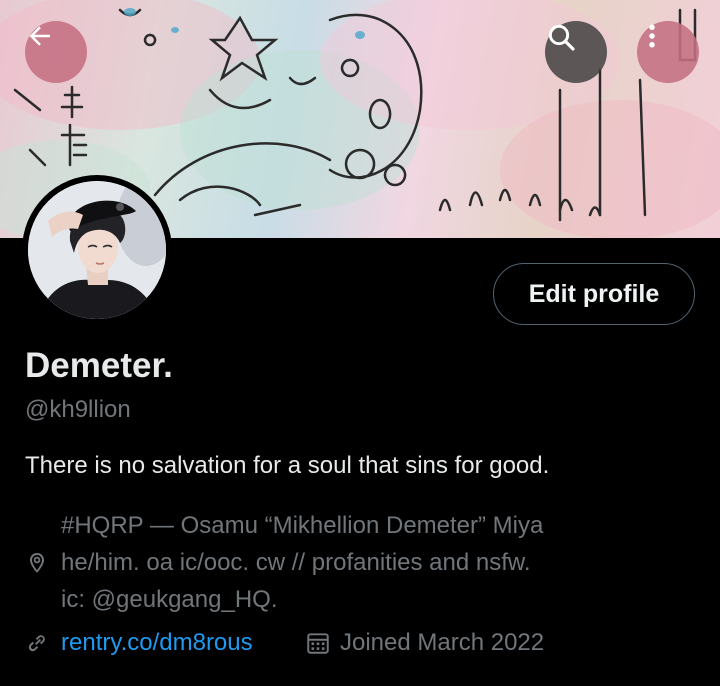 The image size is (720, 686). Describe the element at coordinates (56, 52) in the screenshot. I see `back-button` at that location.